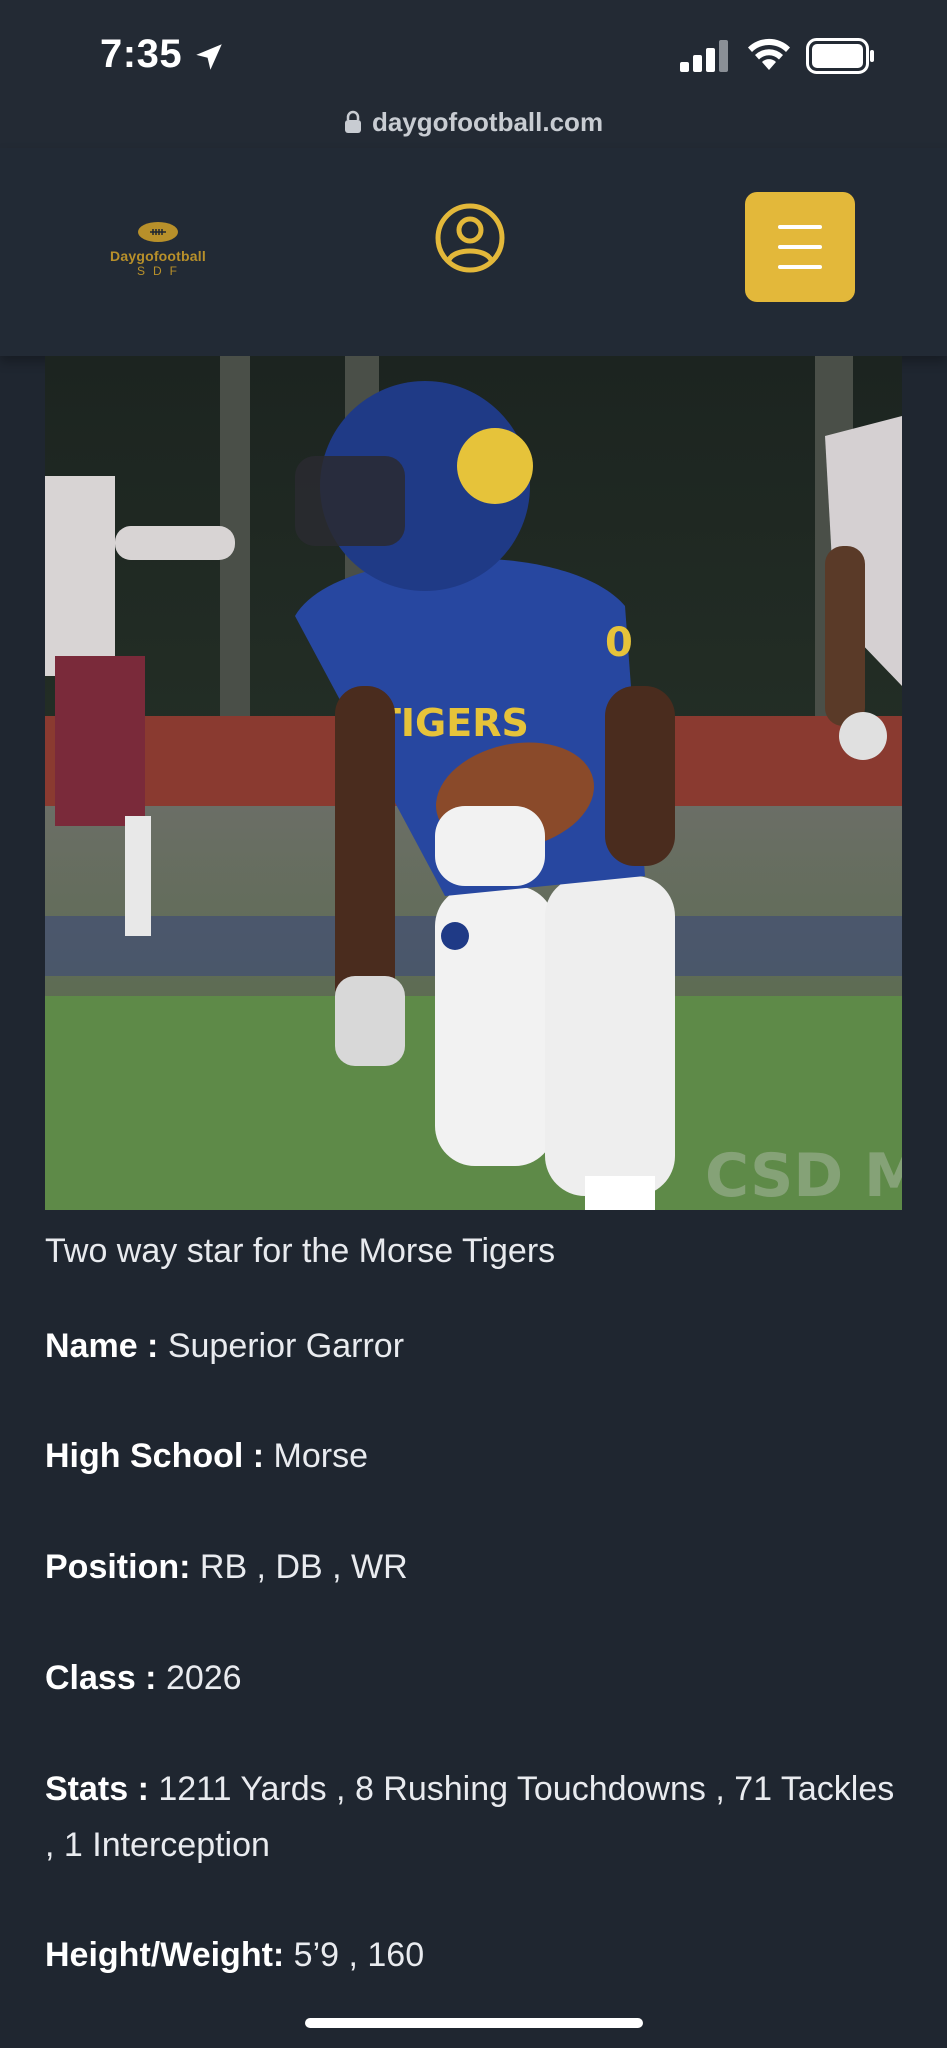 This screenshot has height=2048, width=947. I want to click on position-label: Position:, so click(118, 1567).